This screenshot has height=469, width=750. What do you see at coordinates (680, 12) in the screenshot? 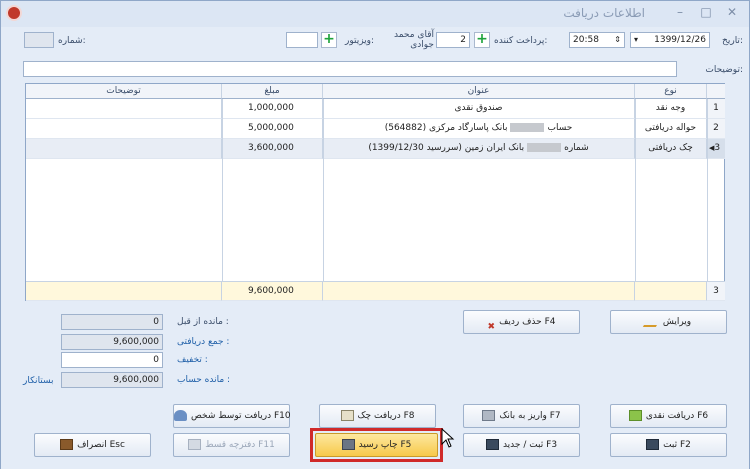
I see `minimize-button: –` at bounding box center [680, 12].